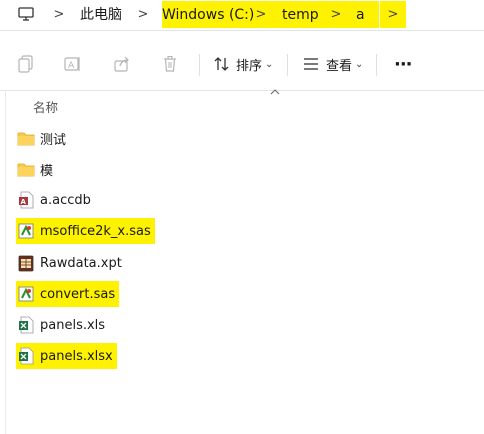  What do you see at coordinates (45, 106) in the screenshot?
I see `column-header-name: 名称` at bounding box center [45, 106].